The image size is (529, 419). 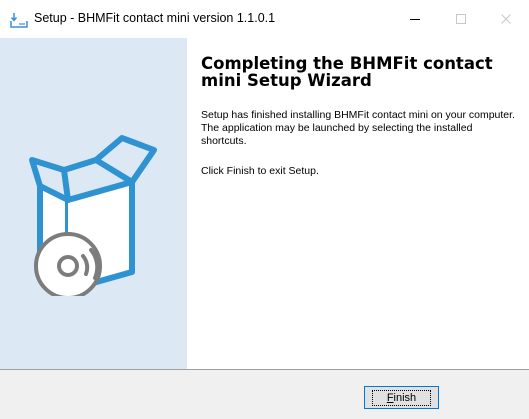 What do you see at coordinates (405, 397) in the screenshot?
I see `finish-label-rest: inish` at bounding box center [405, 397].